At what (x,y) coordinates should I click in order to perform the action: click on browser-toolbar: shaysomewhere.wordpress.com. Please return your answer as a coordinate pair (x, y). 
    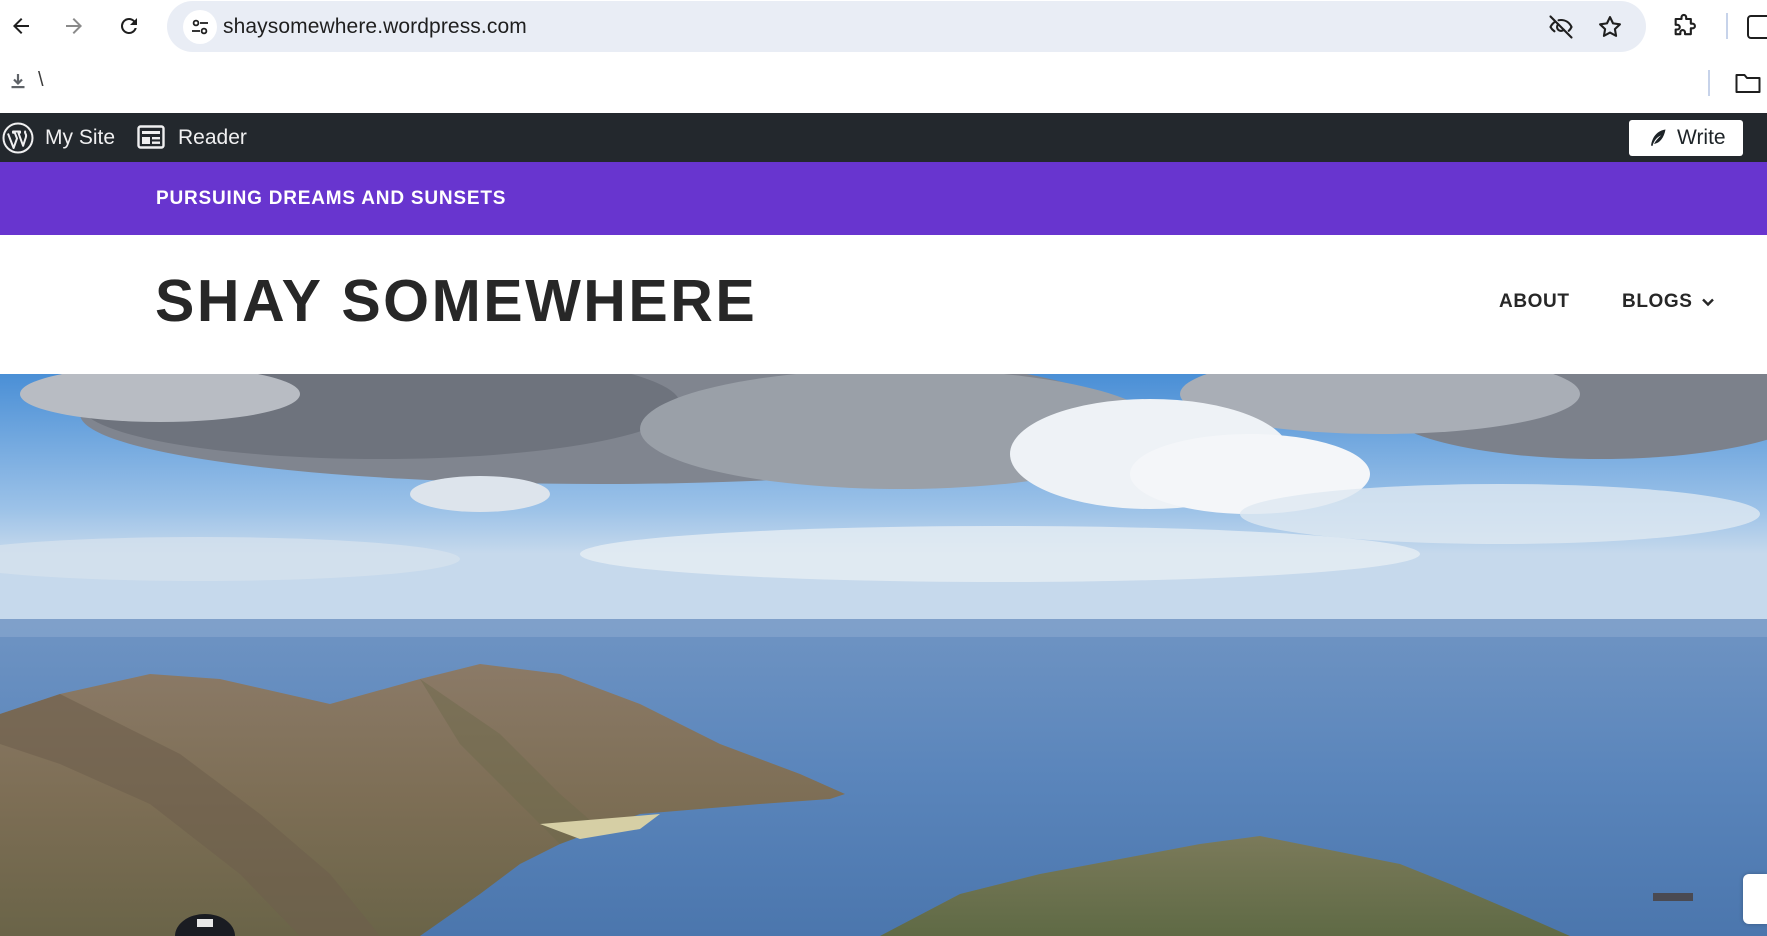
    Looking at the image, I should click on (883, 26).